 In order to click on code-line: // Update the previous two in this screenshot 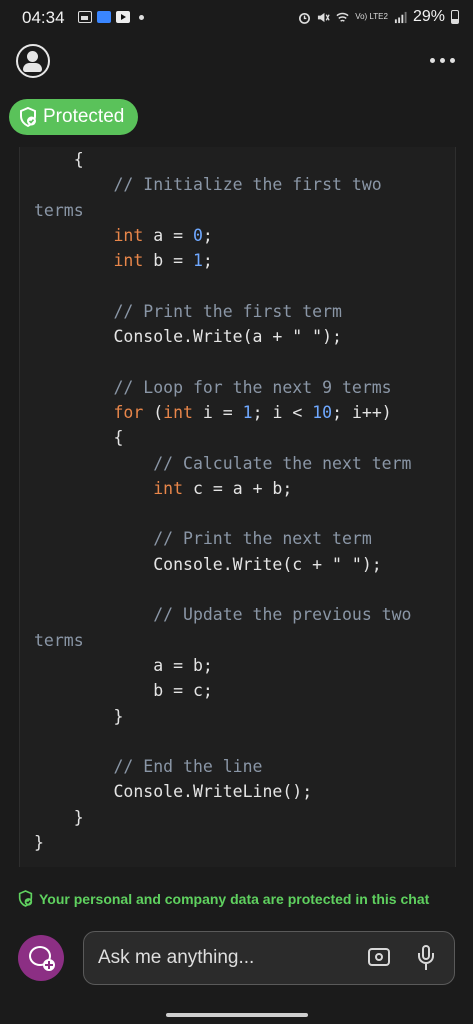, I will do `click(223, 614)`.